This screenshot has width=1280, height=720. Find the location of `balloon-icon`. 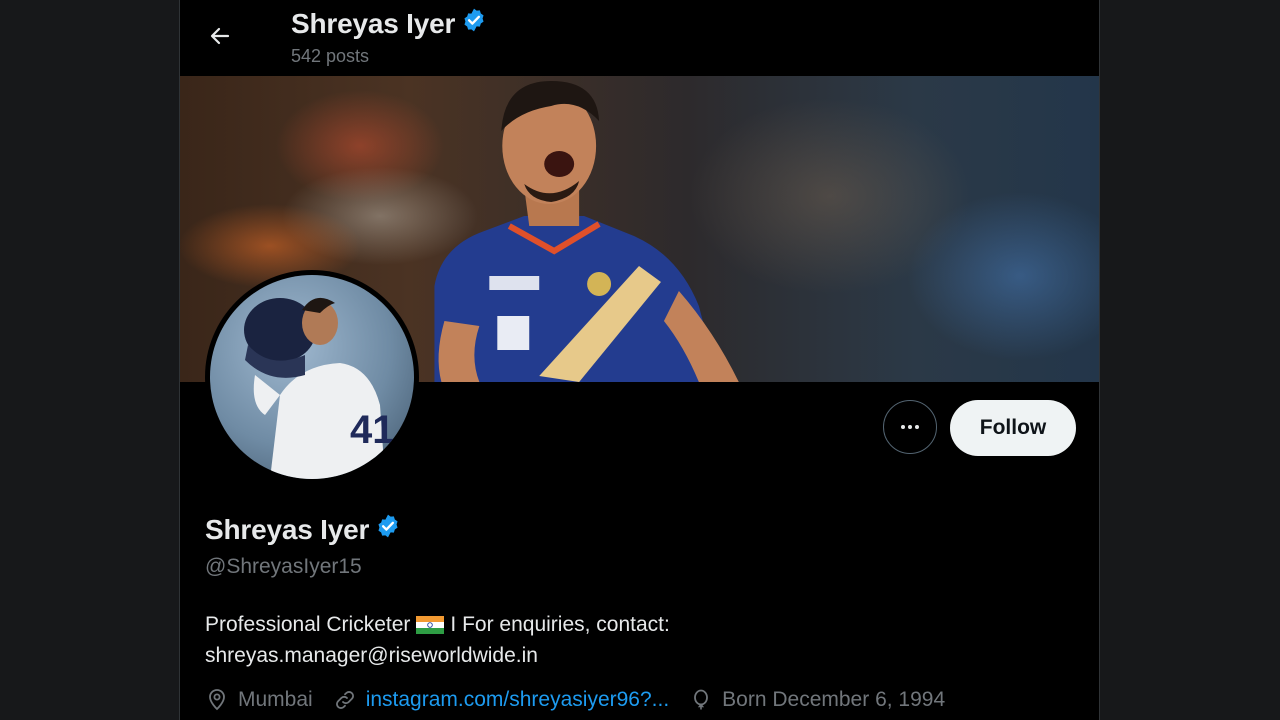

balloon-icon is located at coordinates (701, 699).